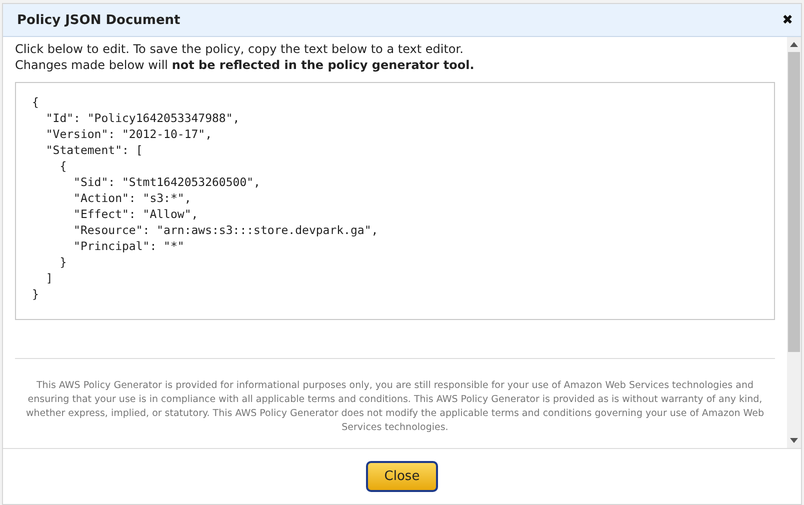 The height and width of the screenshot is (505, 804). What do you see at coordinates (166, 182) in the screenshot?
I see `code-line: "Sid": "Stmt1642053260500",` at bounding box center [166, 182].